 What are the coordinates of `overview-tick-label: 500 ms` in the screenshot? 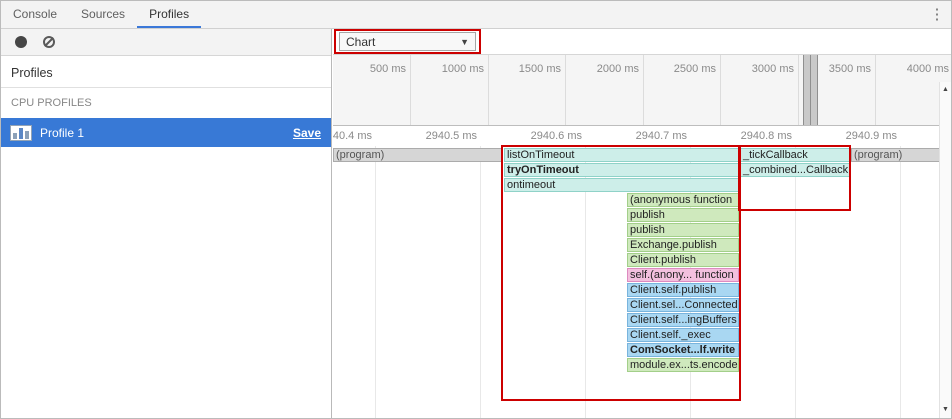 It's located at (387, 69).